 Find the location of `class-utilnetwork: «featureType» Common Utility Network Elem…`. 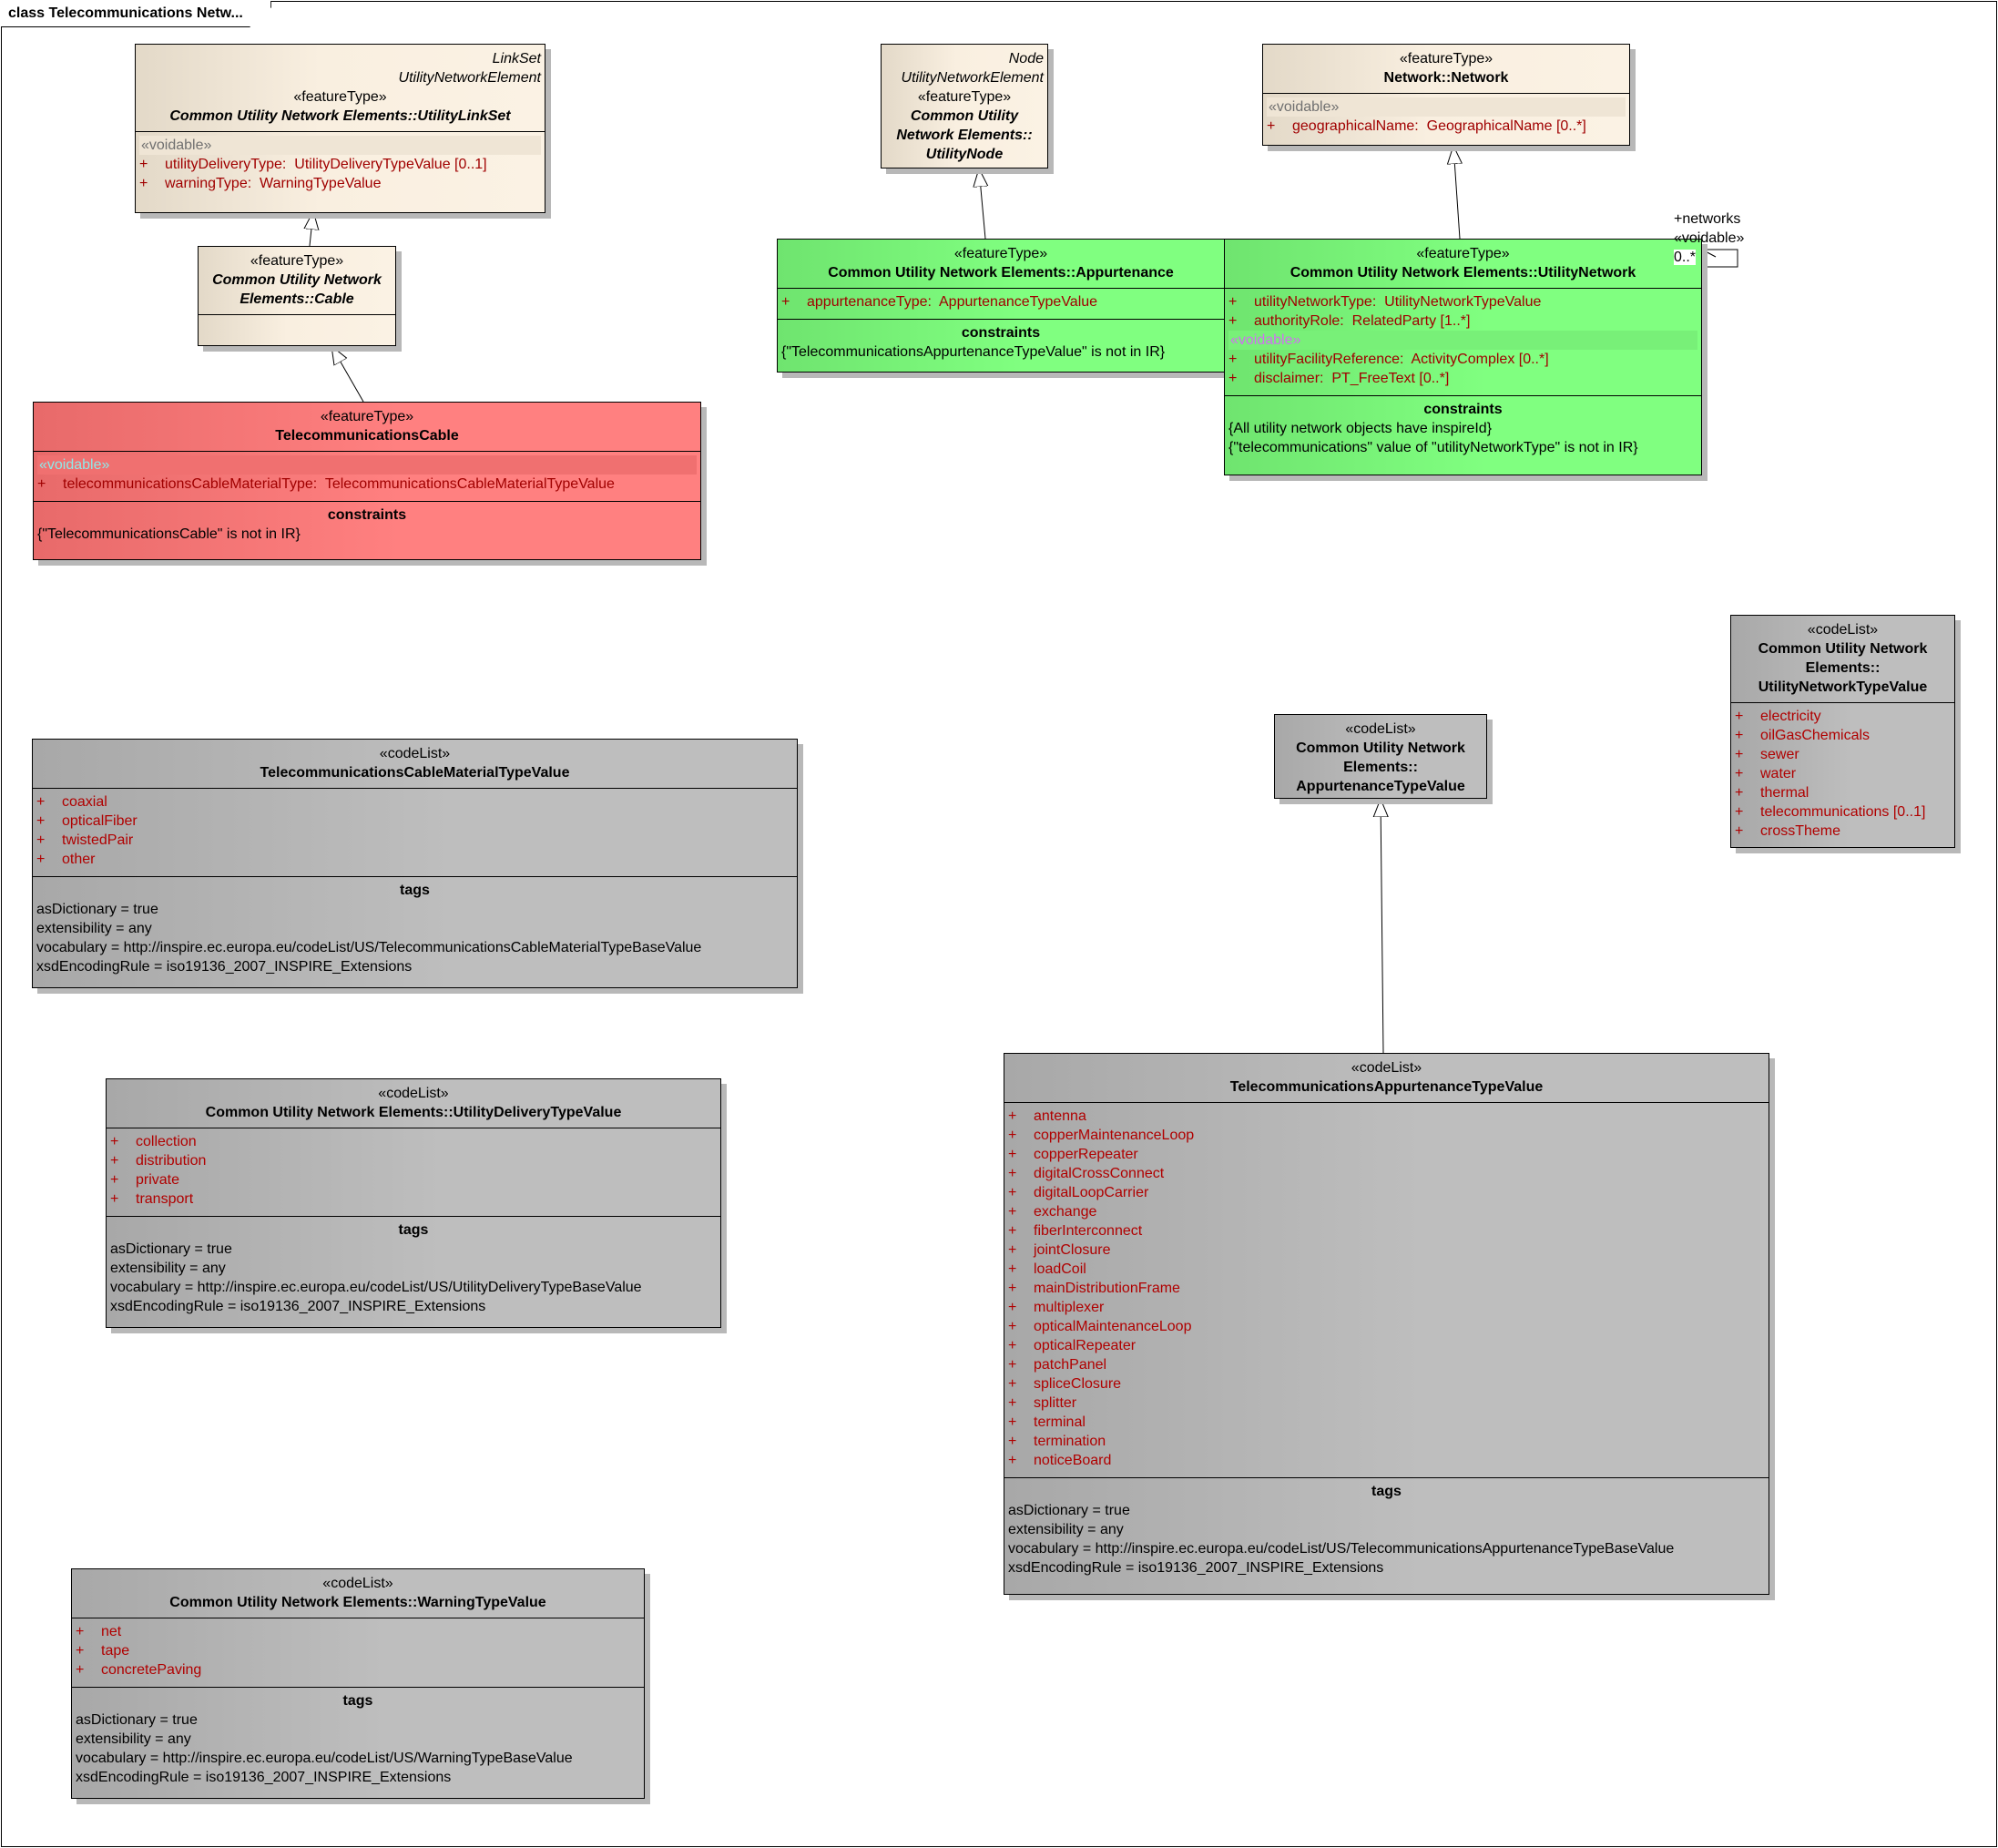

class-utilnetwork: «featureType» Common Utility Network Elem… is located at coordinates (1463, 357).